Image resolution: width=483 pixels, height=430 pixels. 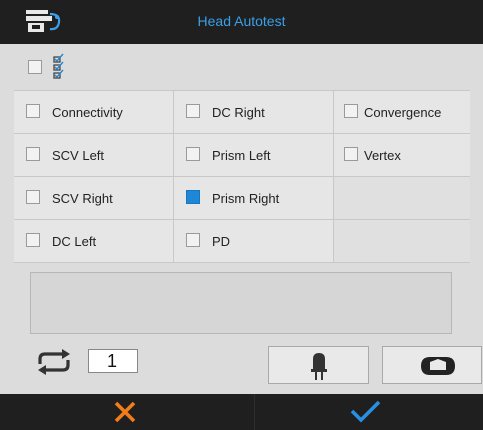 What do you see at coordinates (246, 198) in the screenshot?
I see `test-label: Prism Right` at bounding box center [246, 198].